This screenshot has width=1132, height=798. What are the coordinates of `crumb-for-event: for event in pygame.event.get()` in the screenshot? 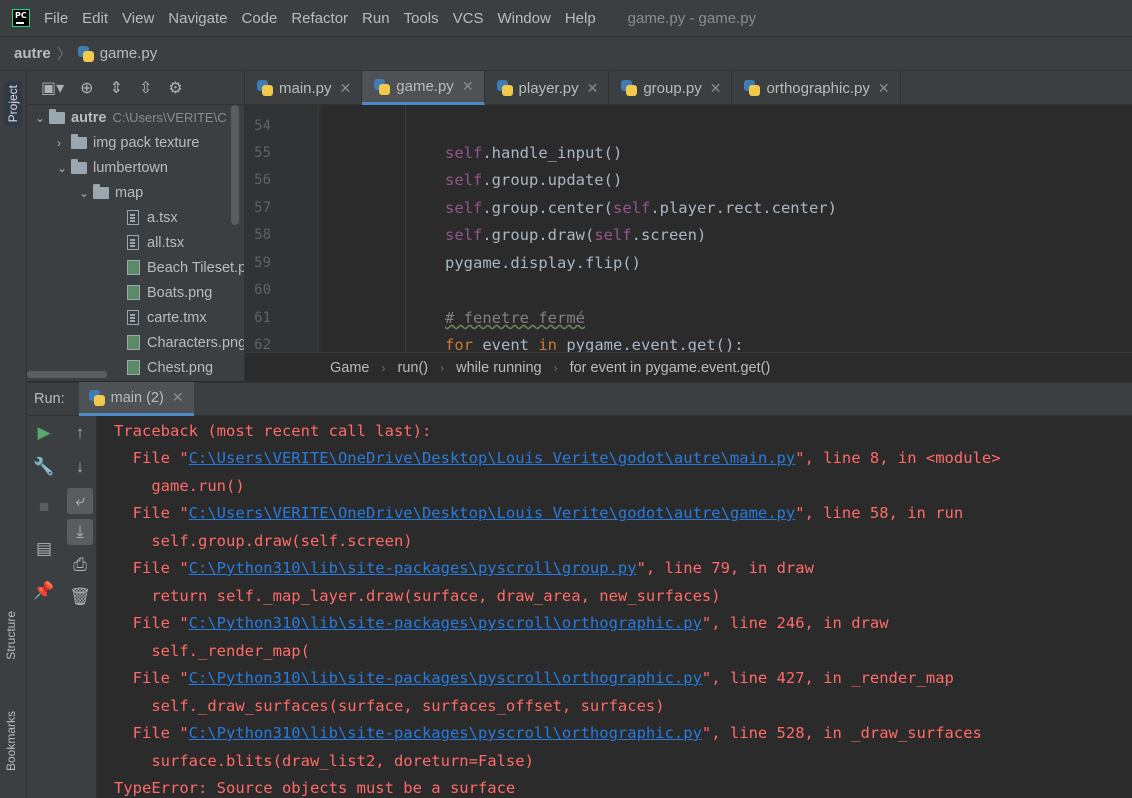 It's located at (670, 368).